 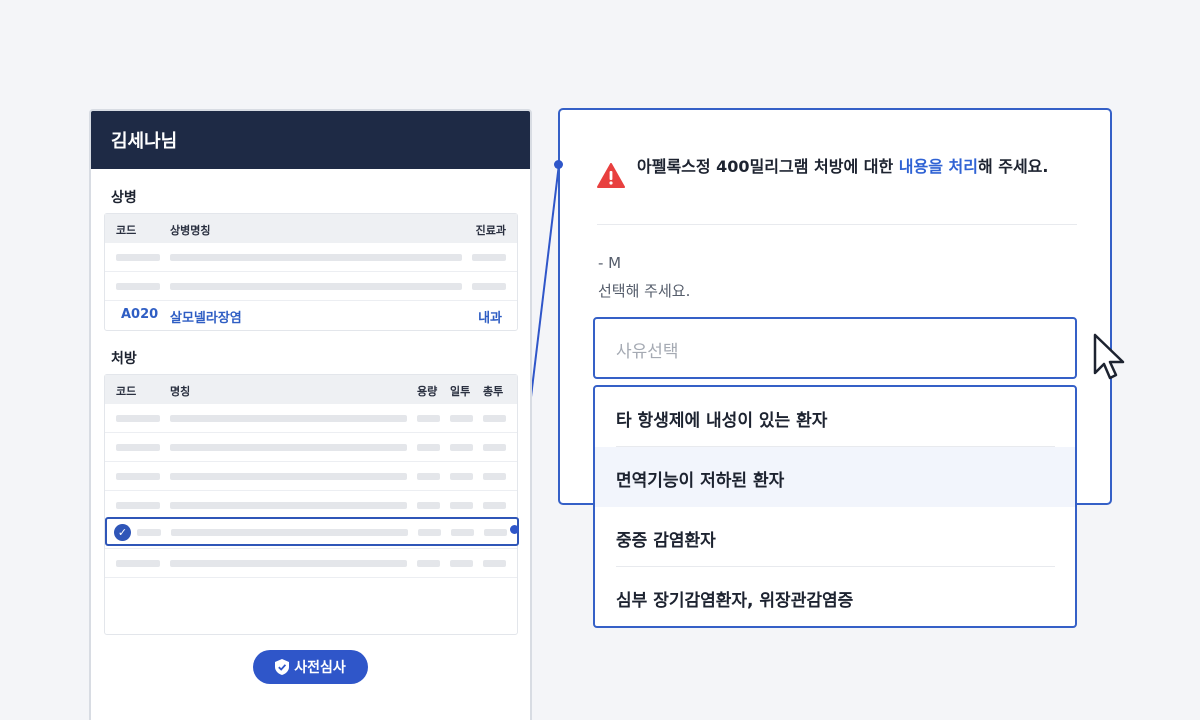 What do you see at coordinates (490, 318) in the screenshot?
I see `diagnosis-dept: 내과` at bounding box center [490, 318].